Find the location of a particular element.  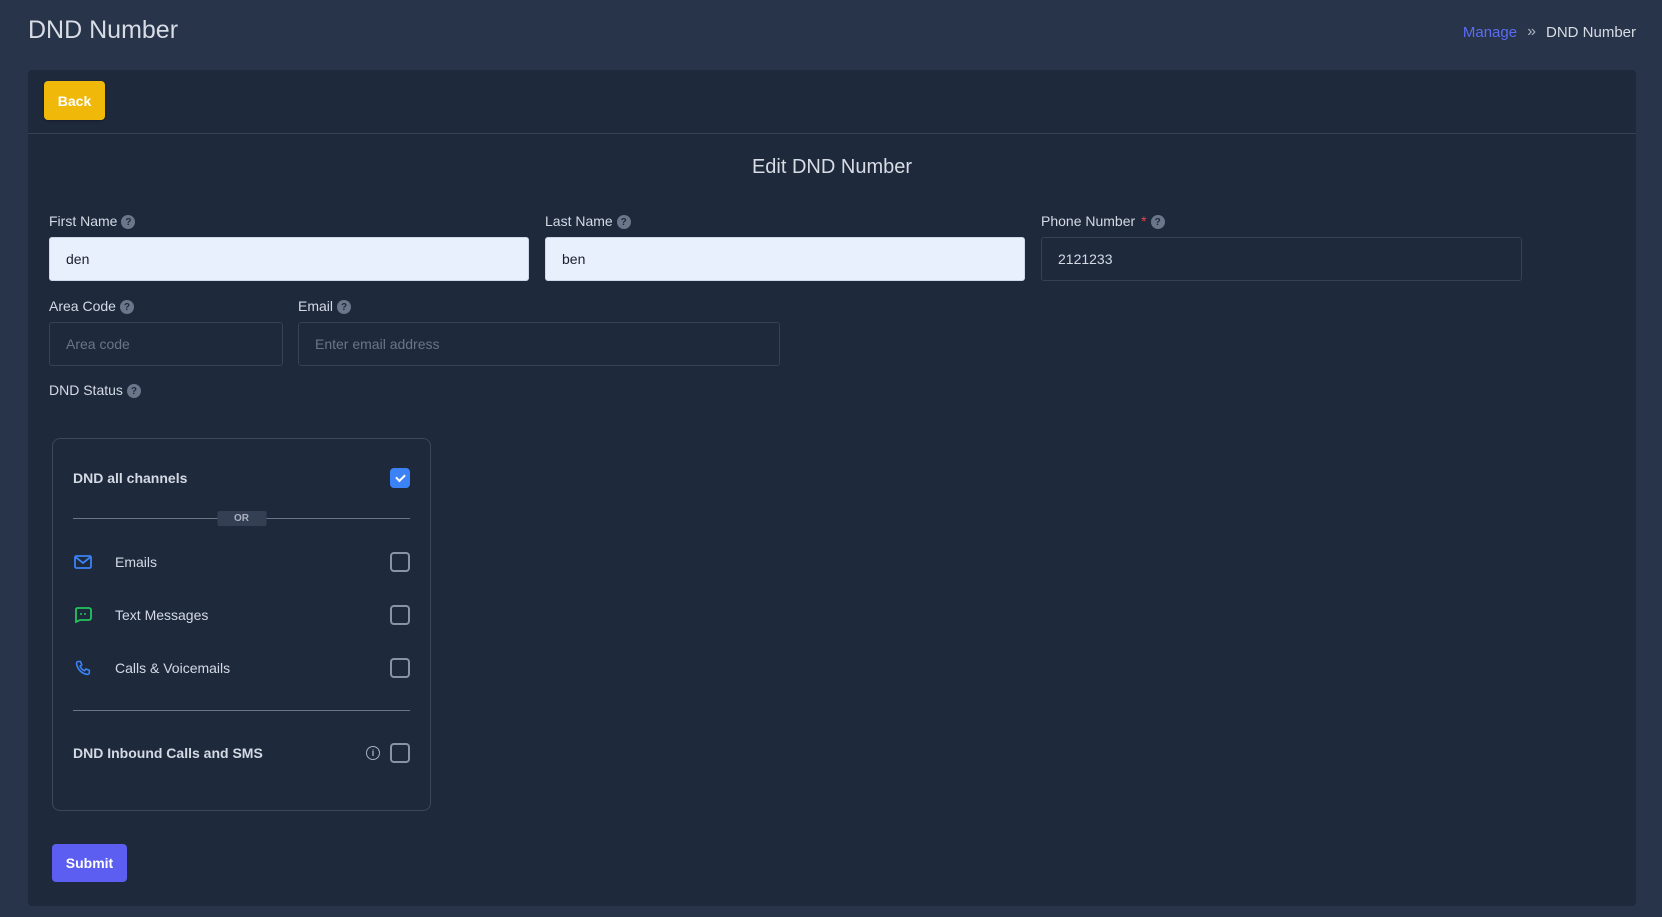

first-name-label: First Name ? is located at coordinates (92, 220).